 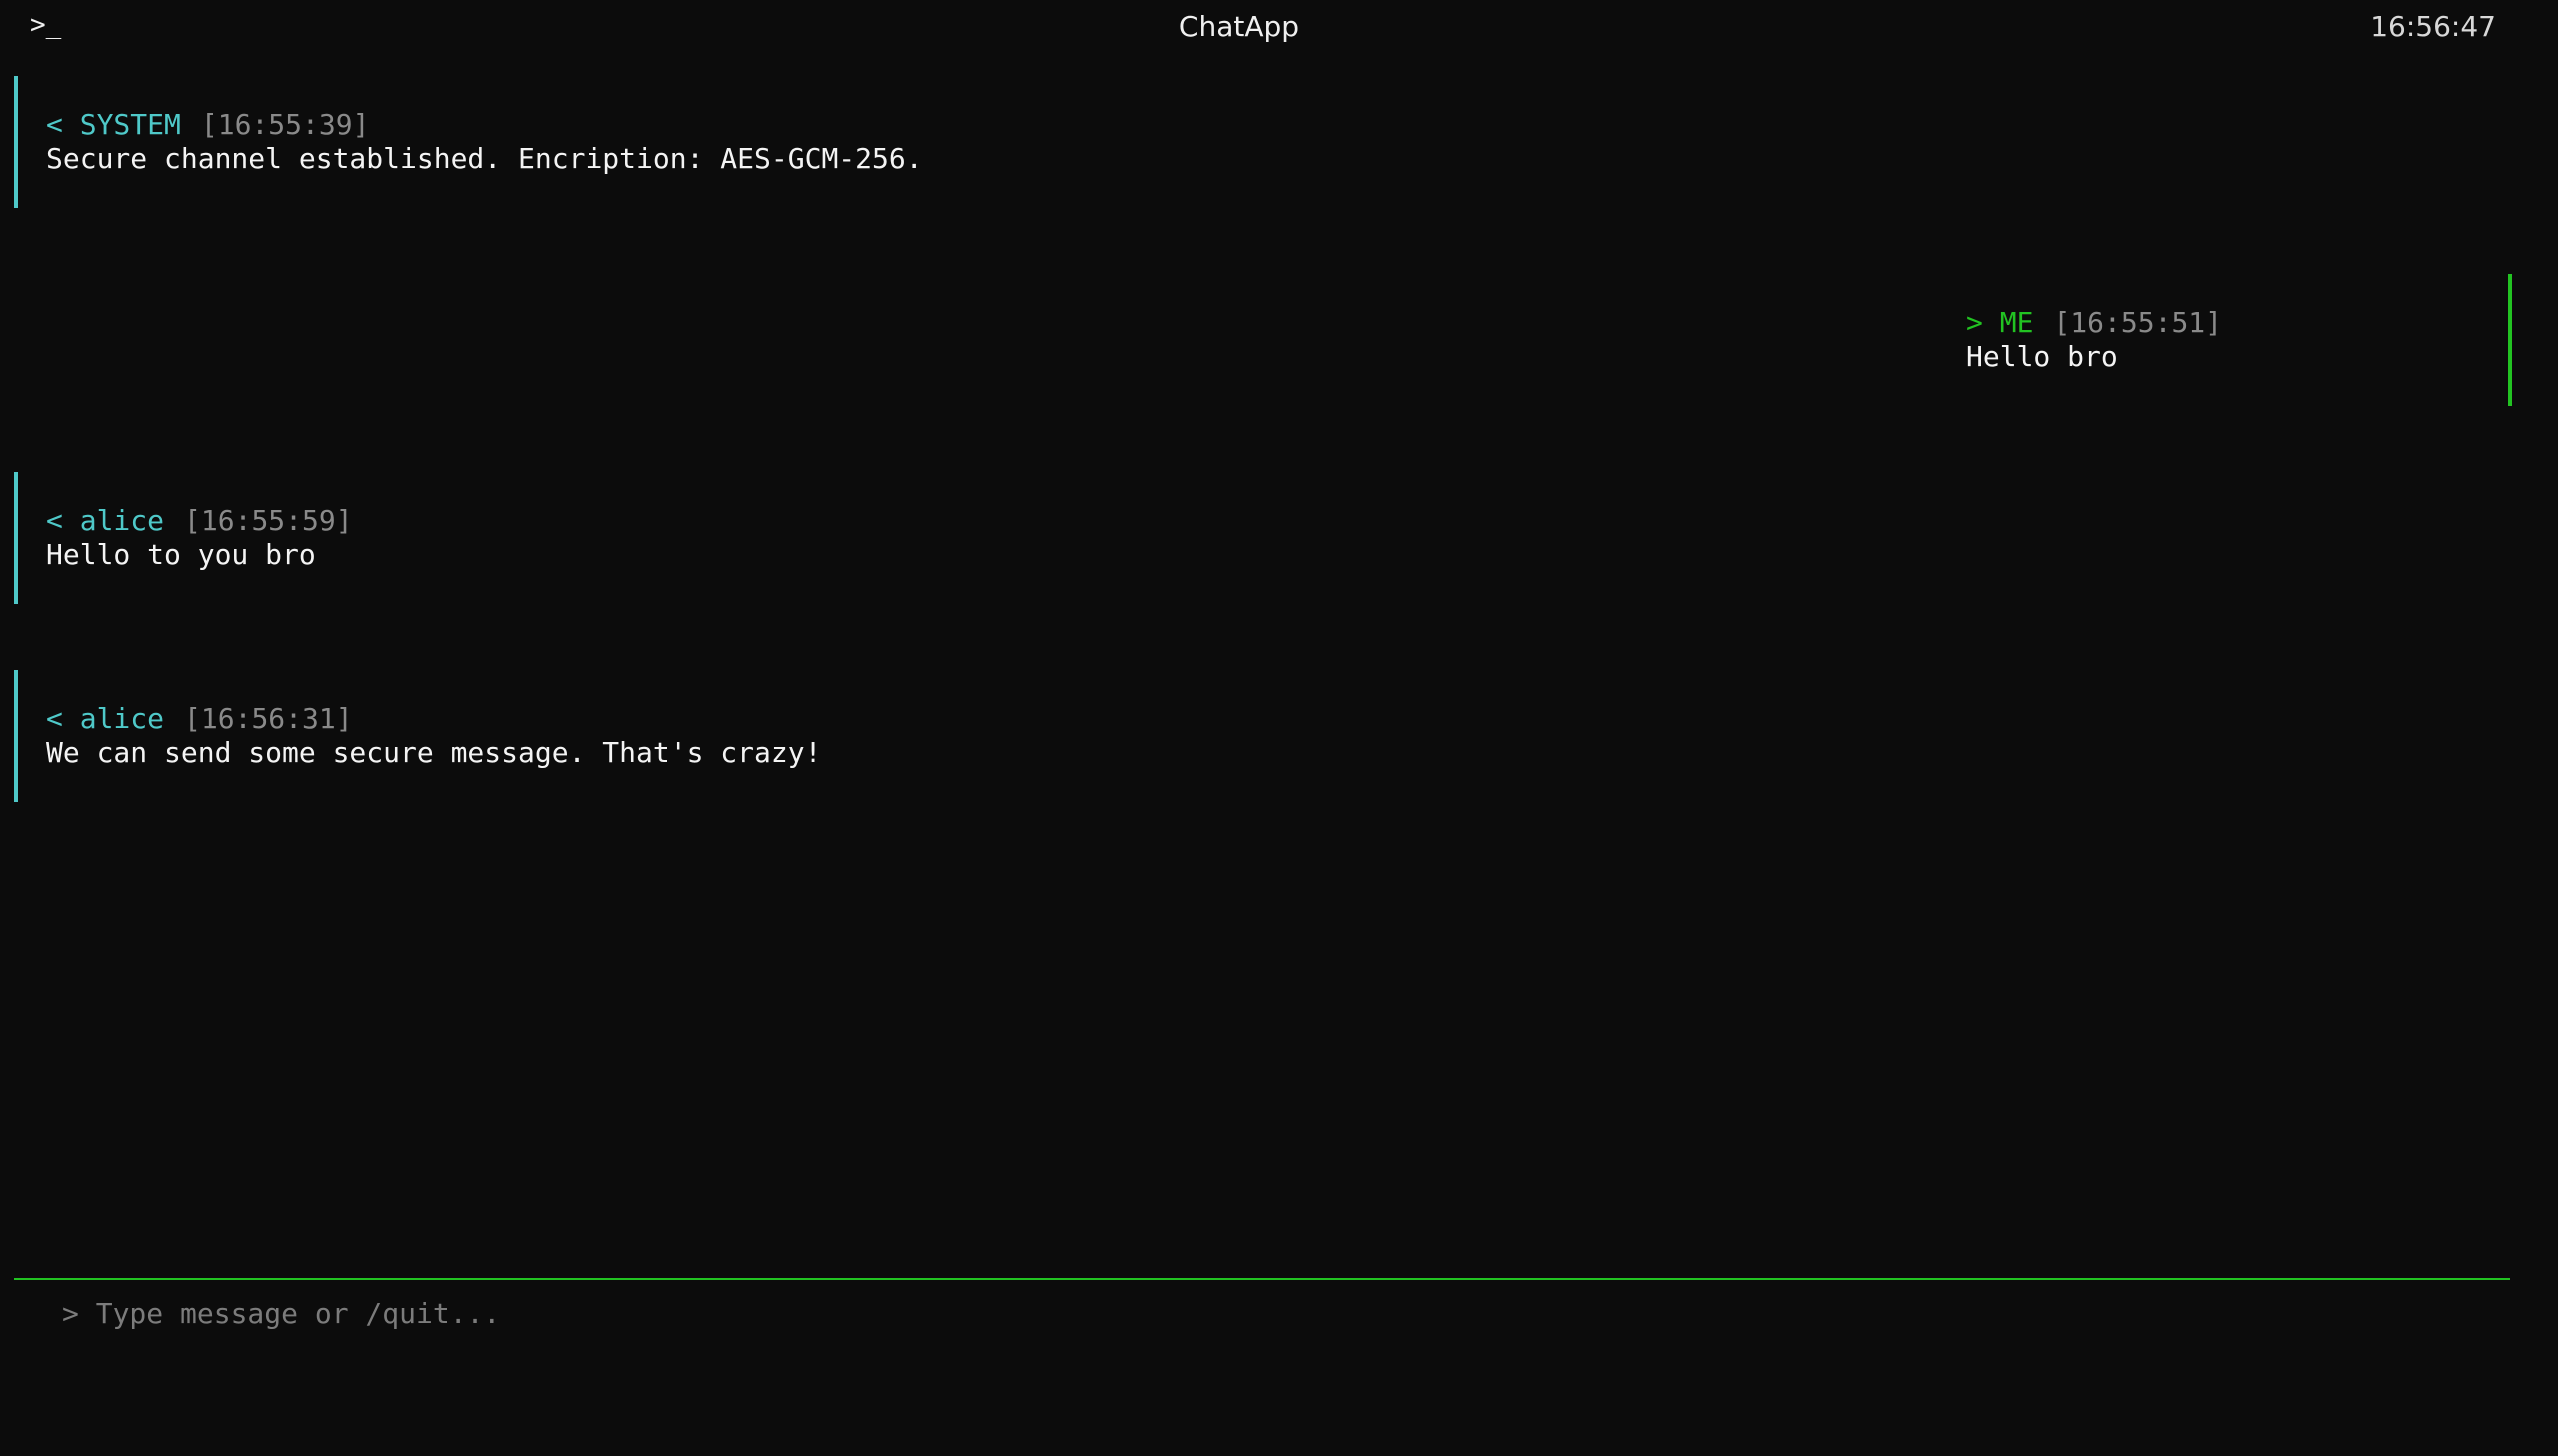 I want to click on message-header: < alice [16:56:31], so click(x=630, y=719).